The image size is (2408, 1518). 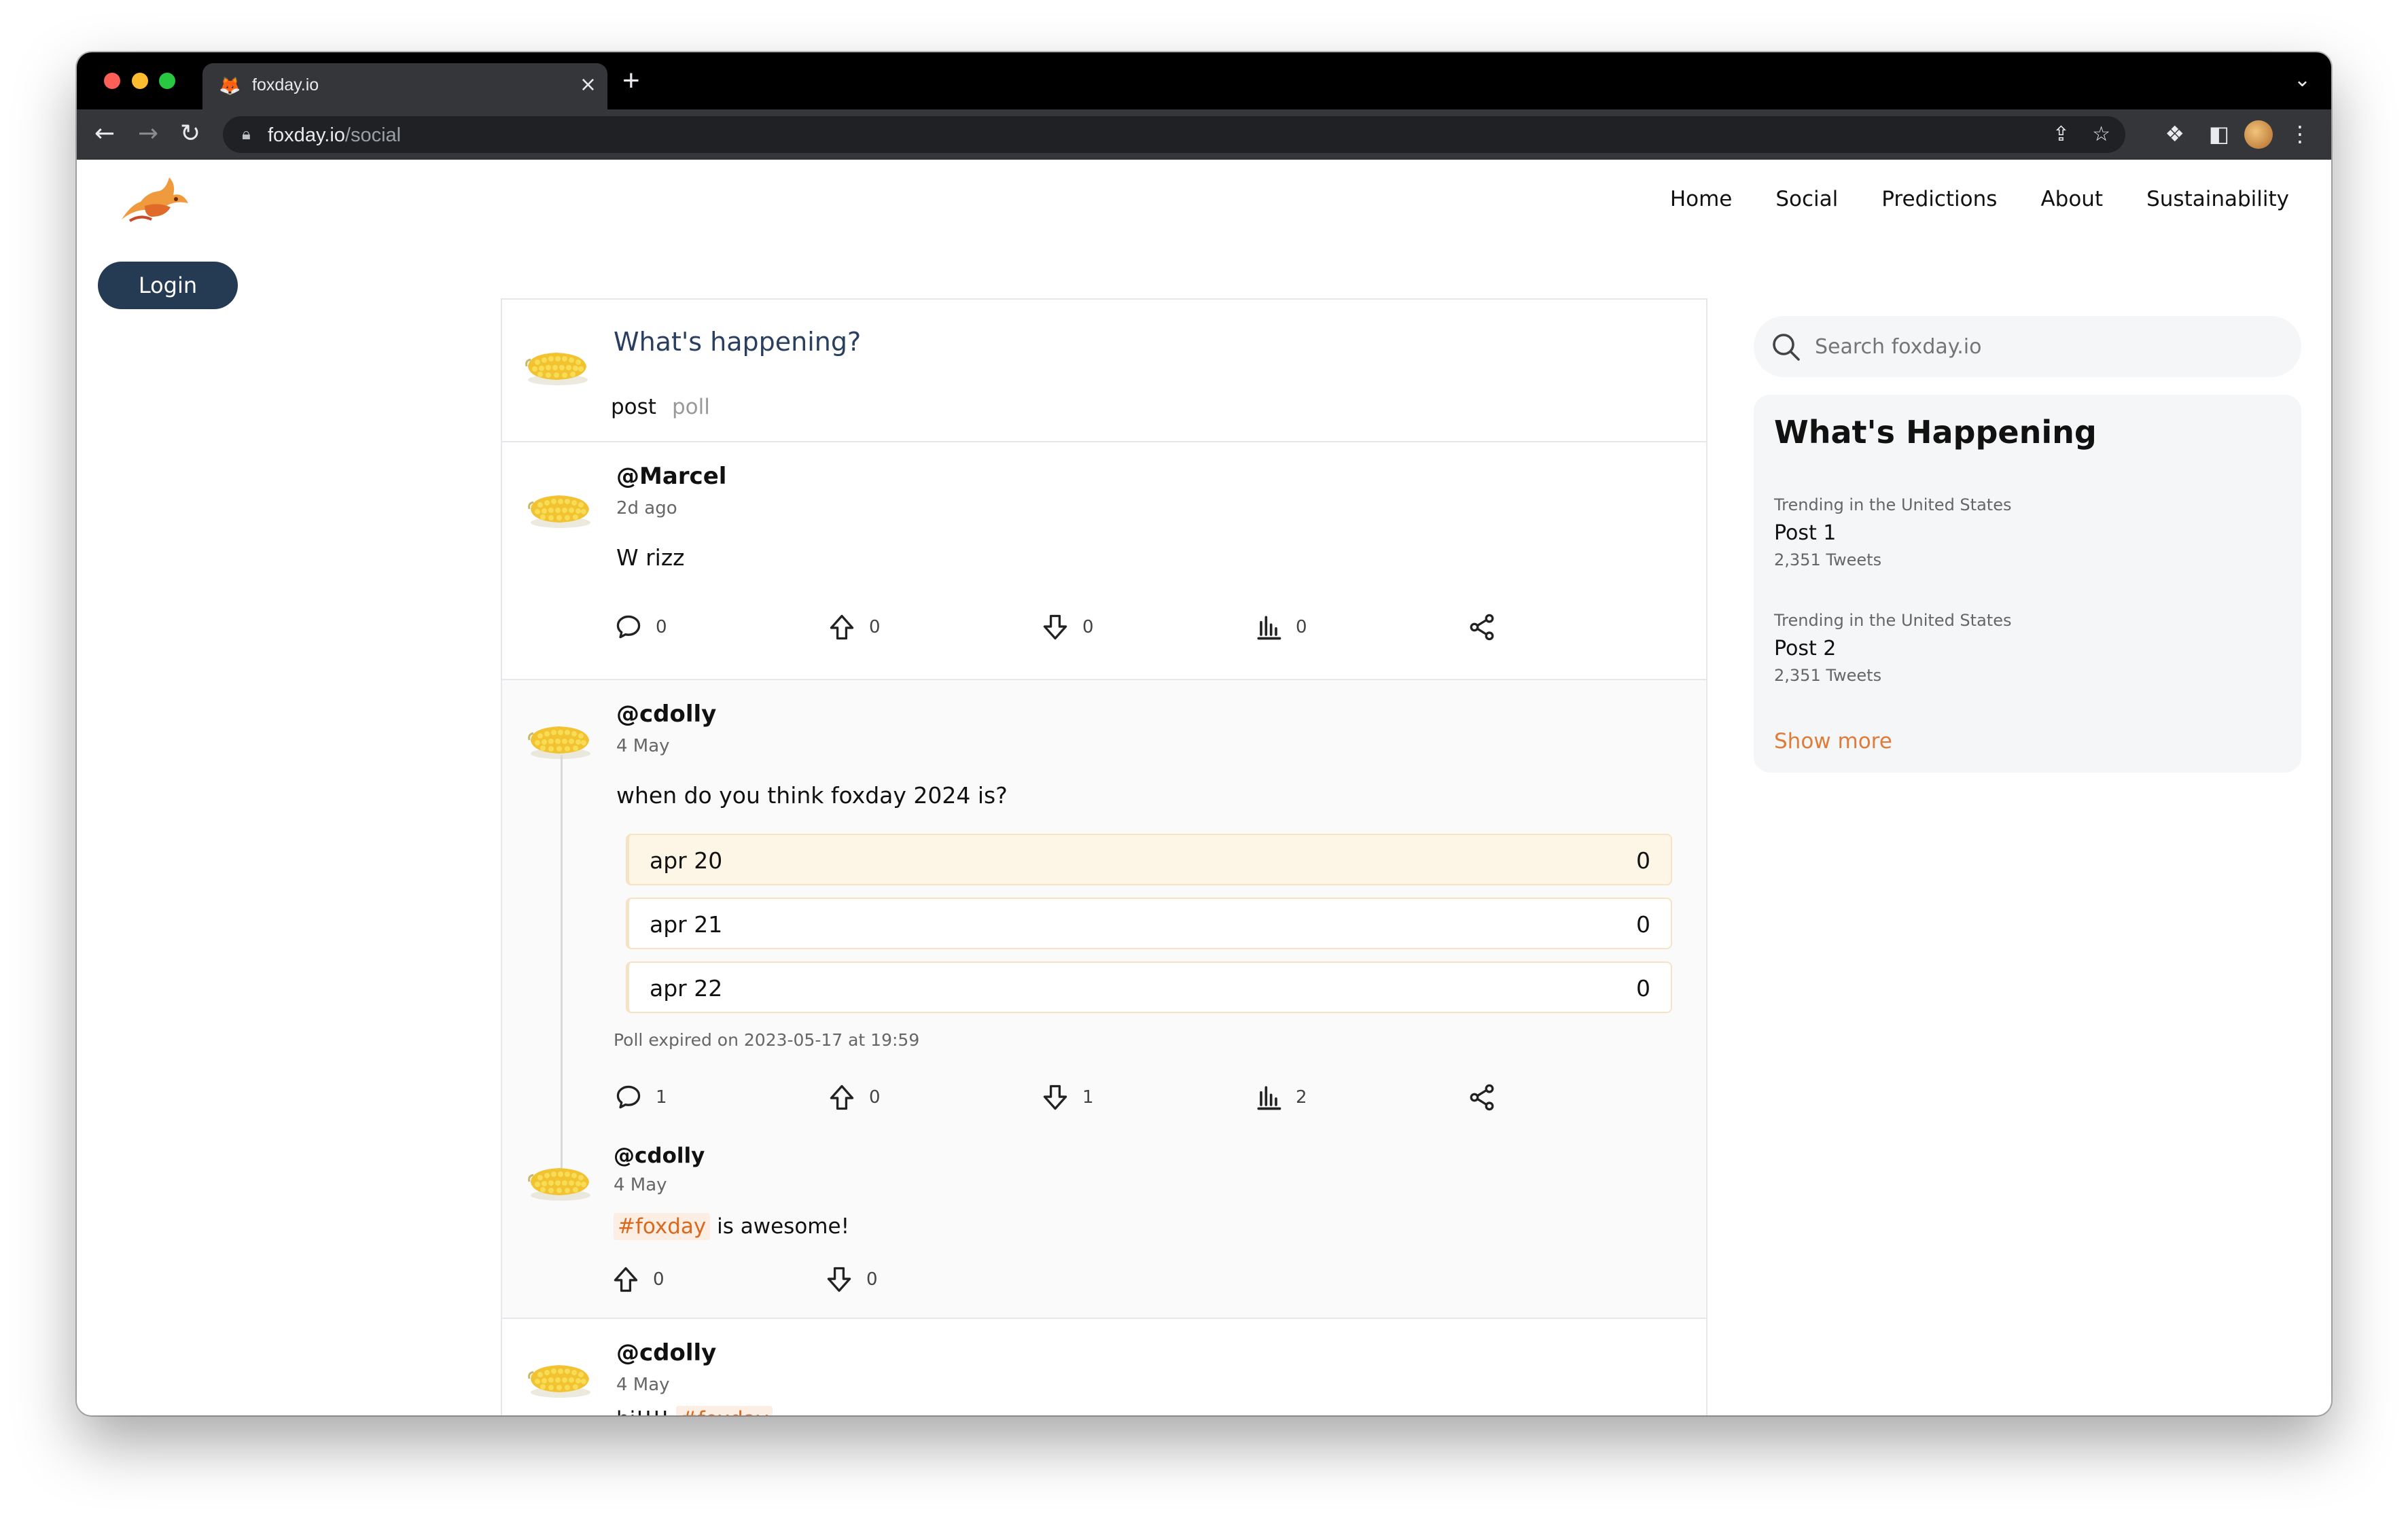 I want to click on search-box, so click(x=2027, y=346).